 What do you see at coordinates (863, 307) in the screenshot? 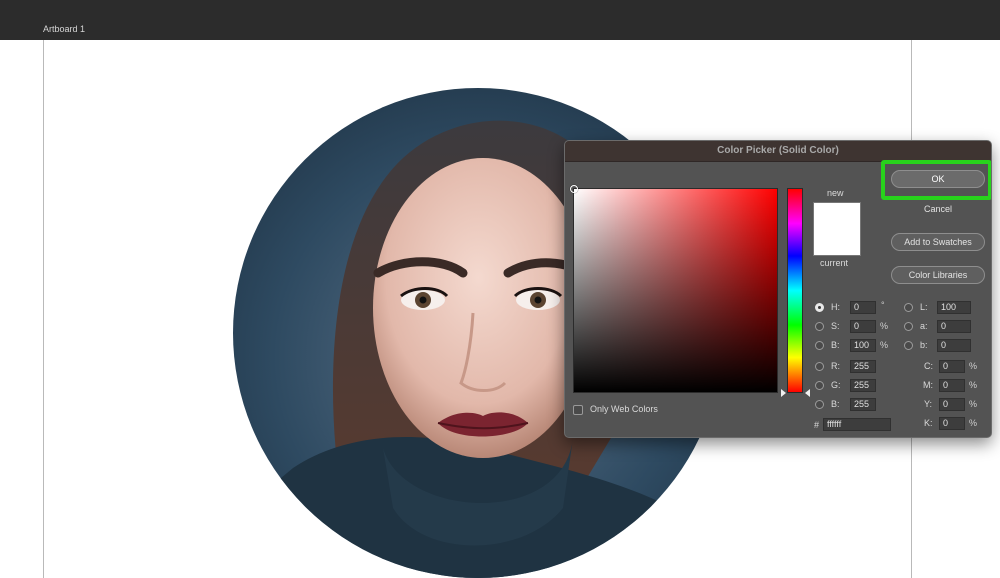
I see `hue-input: 0` at bounding box center [863, 307].